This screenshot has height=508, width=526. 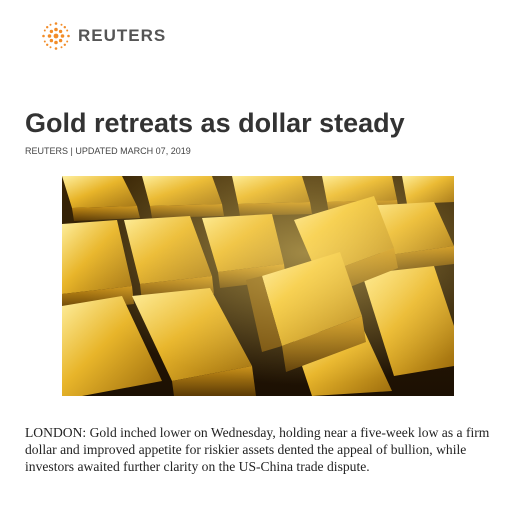 What do you see at coordinates (108, 151) in the screenshot?
I see `article-byline: REUTERS | UPDATED MARCH 07, 2019` at bounding box center [108, 151].